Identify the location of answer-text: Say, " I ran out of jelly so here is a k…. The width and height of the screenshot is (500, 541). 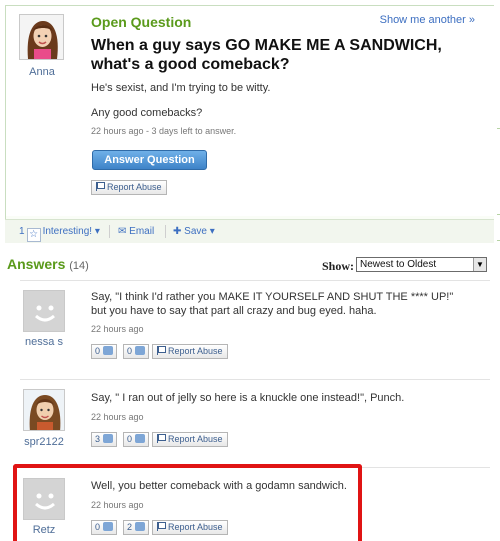
(248, 398).